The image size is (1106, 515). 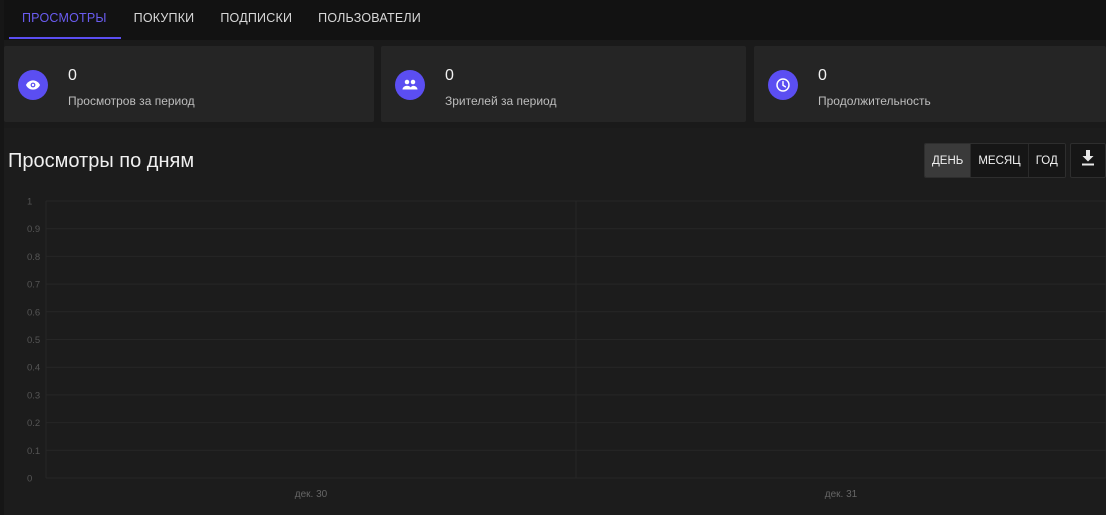 What do you see at coordinates (29, 479) in the screenshot?
I see `y-tick-label: 0` at bounding box center [29, 479].